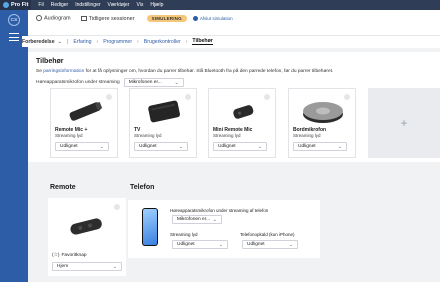 The image size is (440, 282). What do you see at coordinates (84, 123) in the screenshot?
I see `device-card-remote-mic: Remote Mic + Streaming lyd Udlignet ⌄` at bounding box center [84, 123].